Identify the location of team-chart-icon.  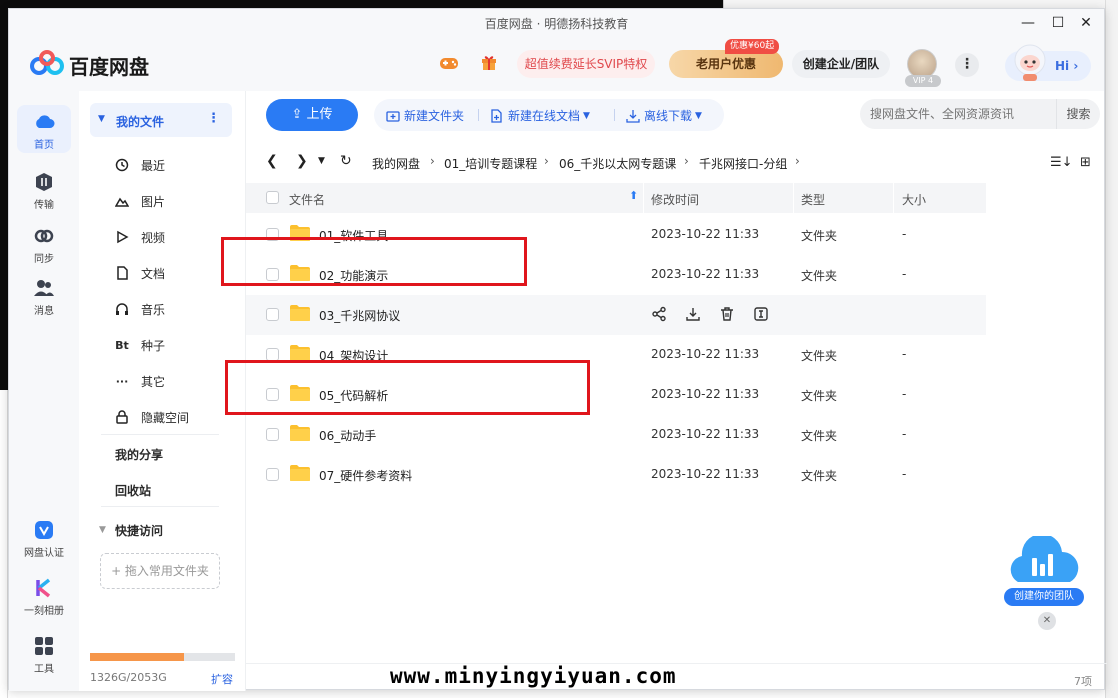
(1044, 557).